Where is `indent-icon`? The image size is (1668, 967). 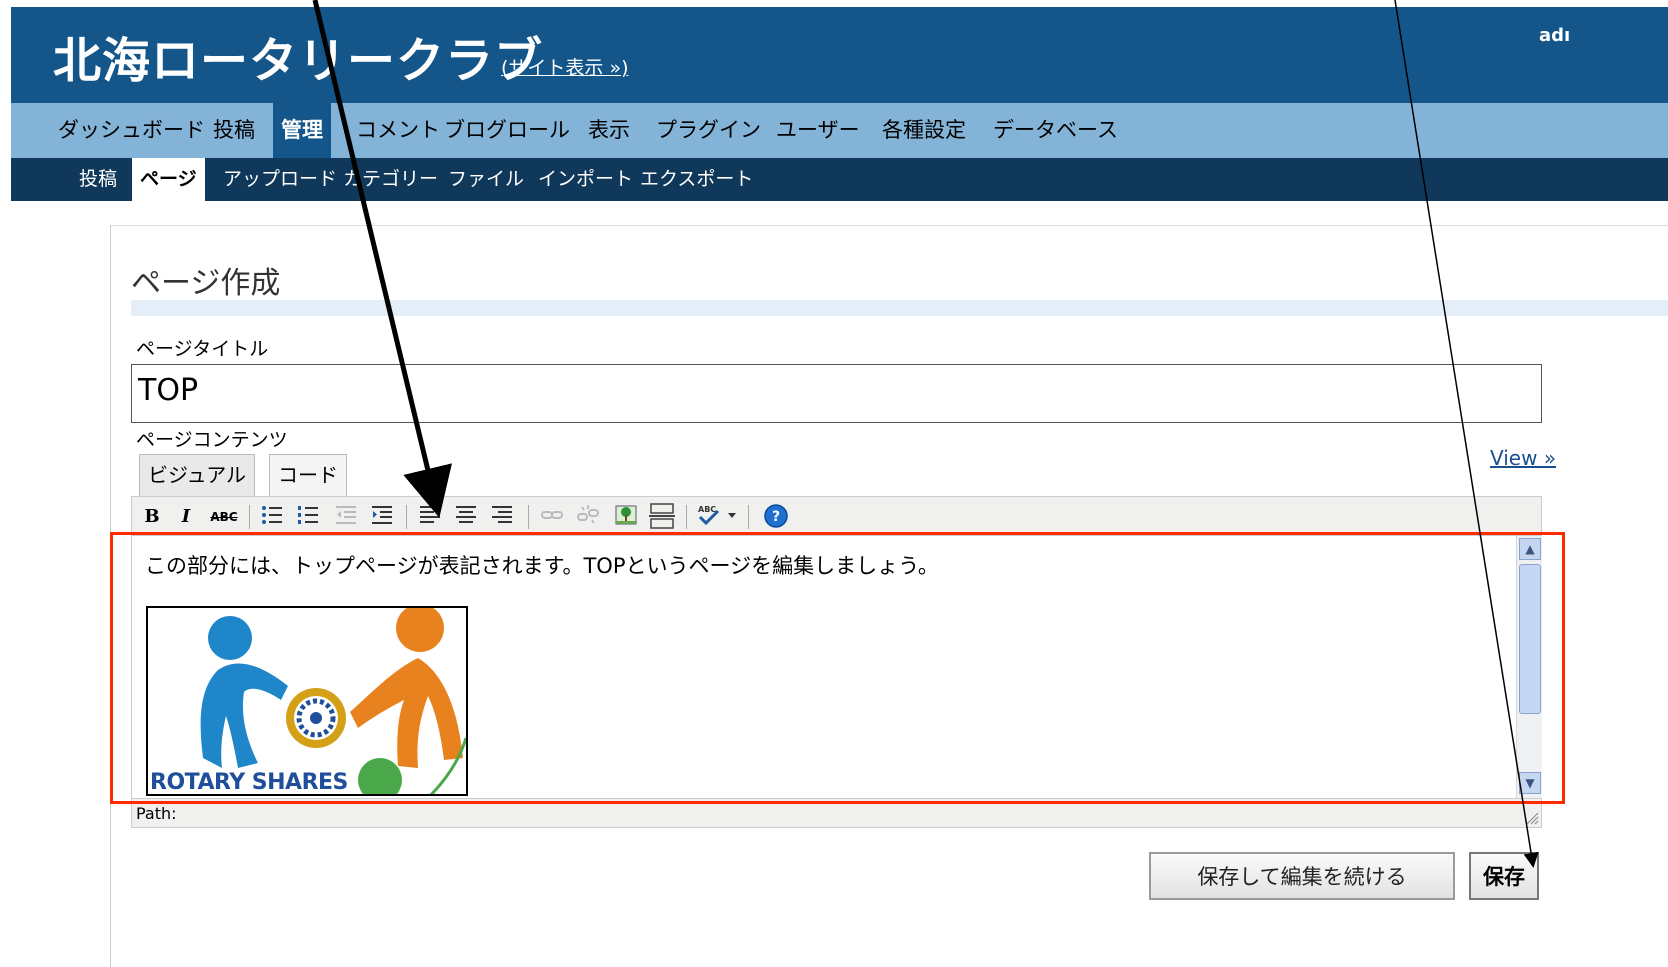
indent-icon is located at coordinates (382, 517).